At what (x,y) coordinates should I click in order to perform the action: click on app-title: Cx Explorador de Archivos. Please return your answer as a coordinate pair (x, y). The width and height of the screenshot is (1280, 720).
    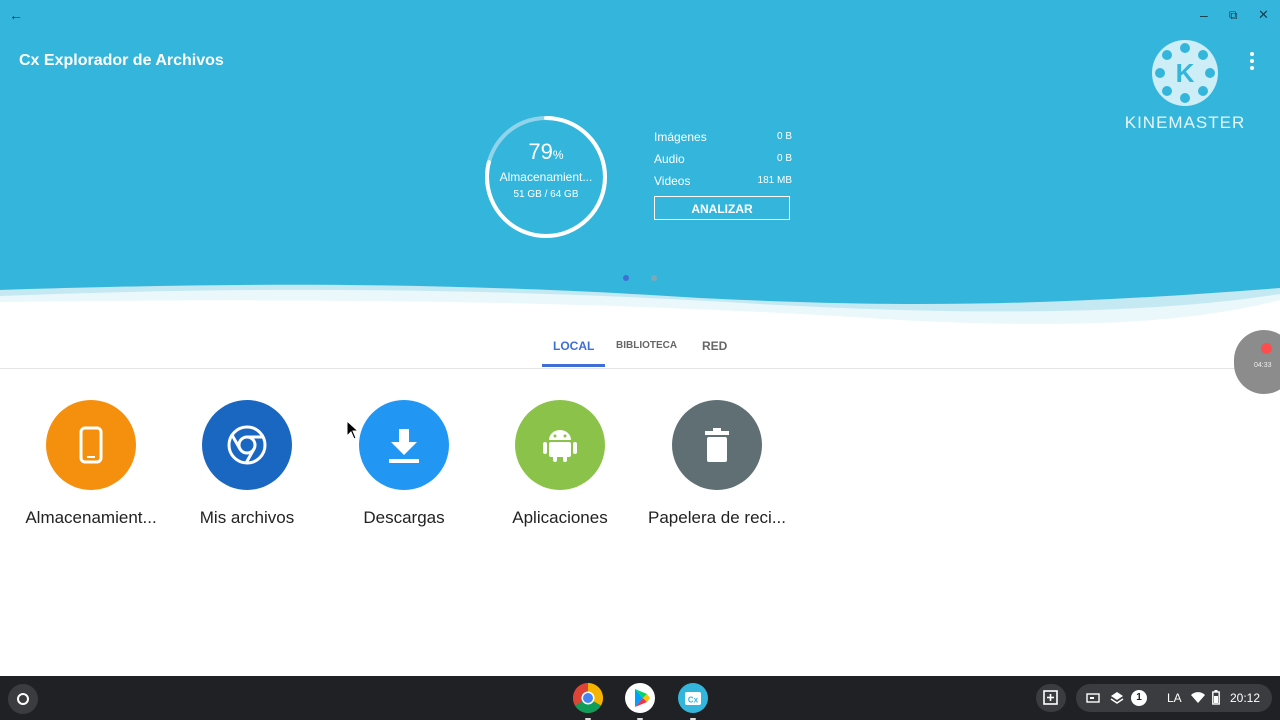
    Looking at the image, I should click on (121, 60).